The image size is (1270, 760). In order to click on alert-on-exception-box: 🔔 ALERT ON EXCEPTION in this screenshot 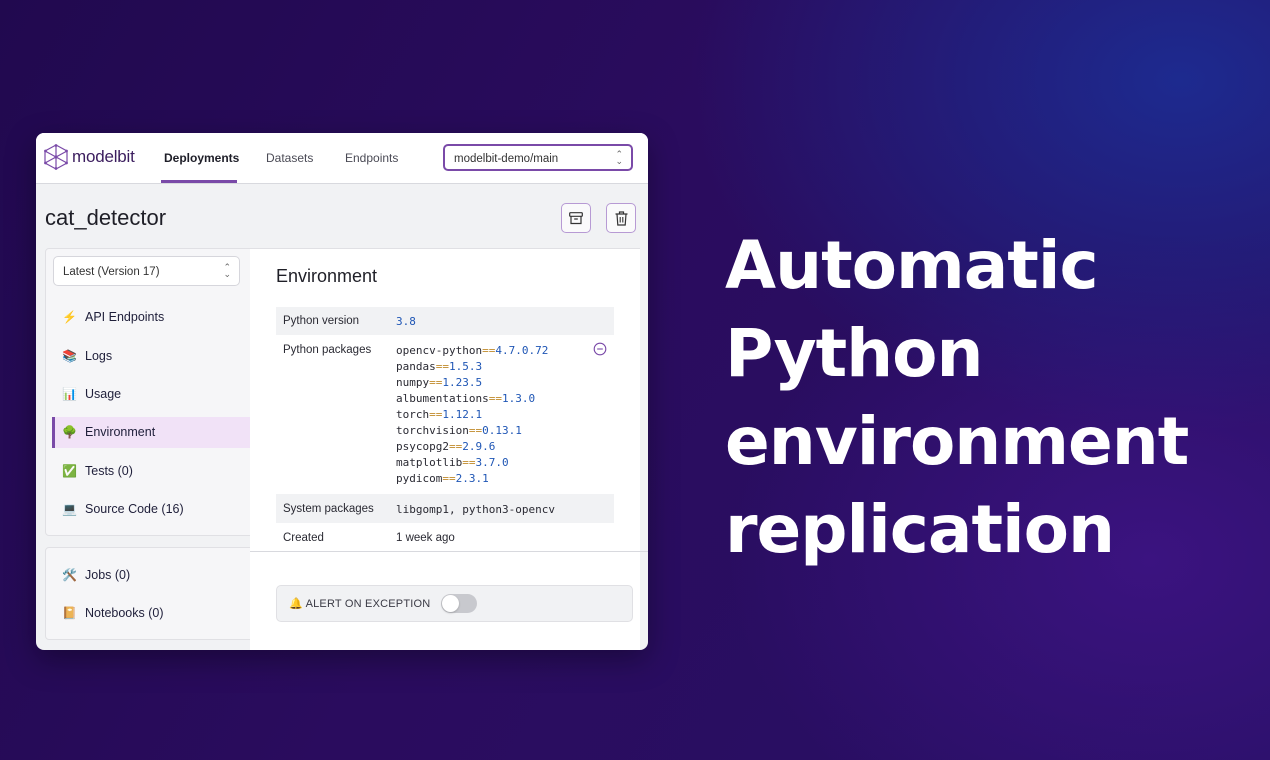, I will do `click(454, 603)`.